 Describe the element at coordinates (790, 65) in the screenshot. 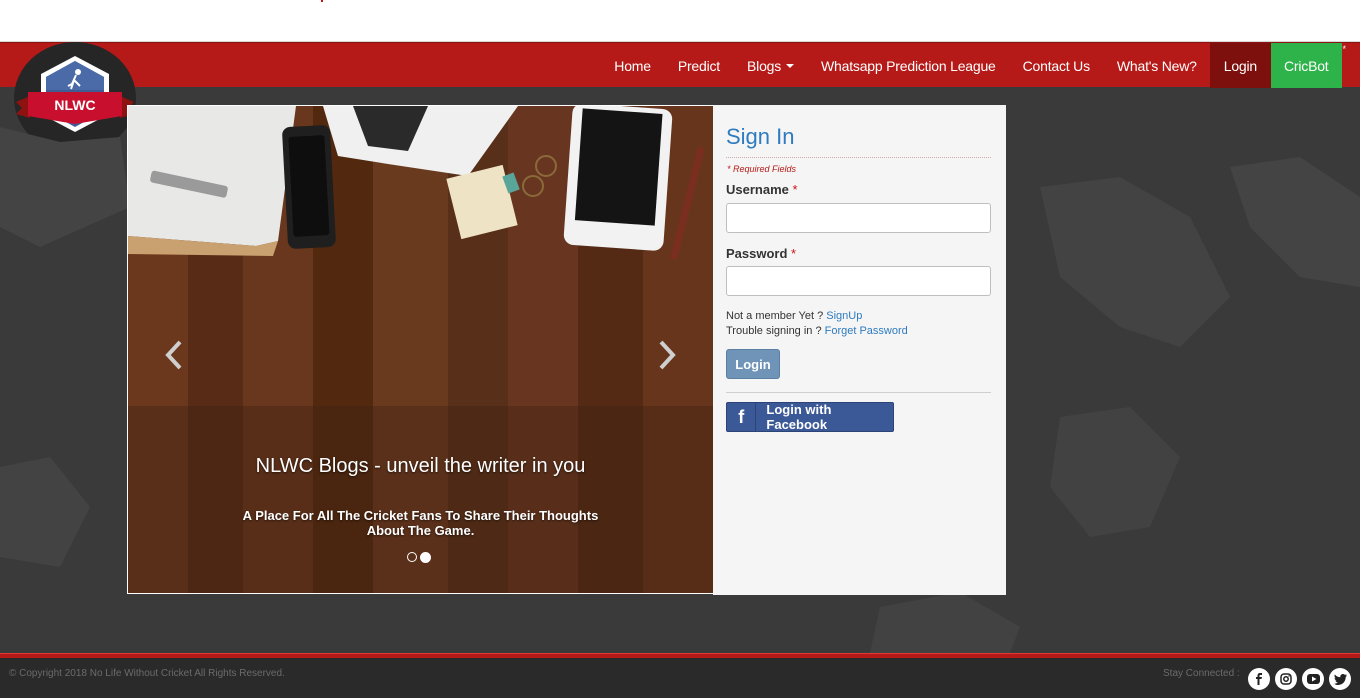

I see `caret-down-icon` at that location.